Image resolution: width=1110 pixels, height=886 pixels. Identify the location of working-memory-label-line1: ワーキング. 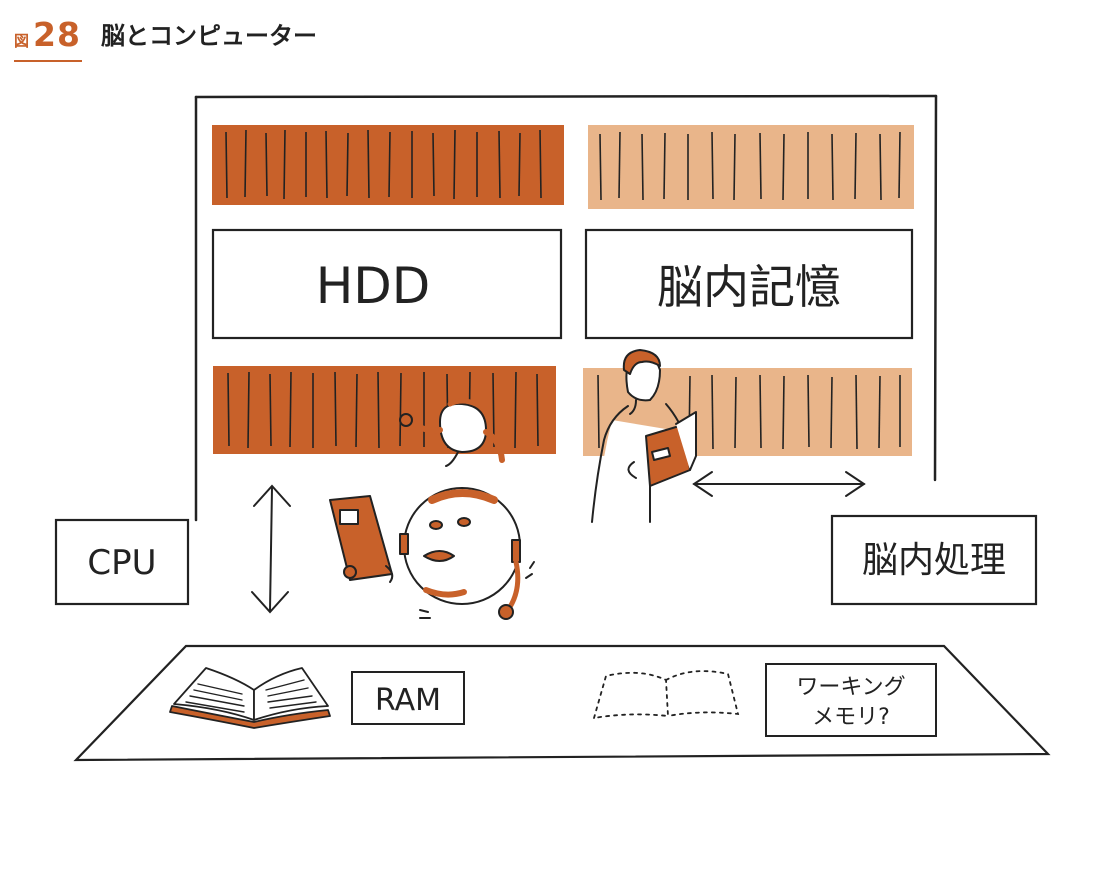
(850, 687).